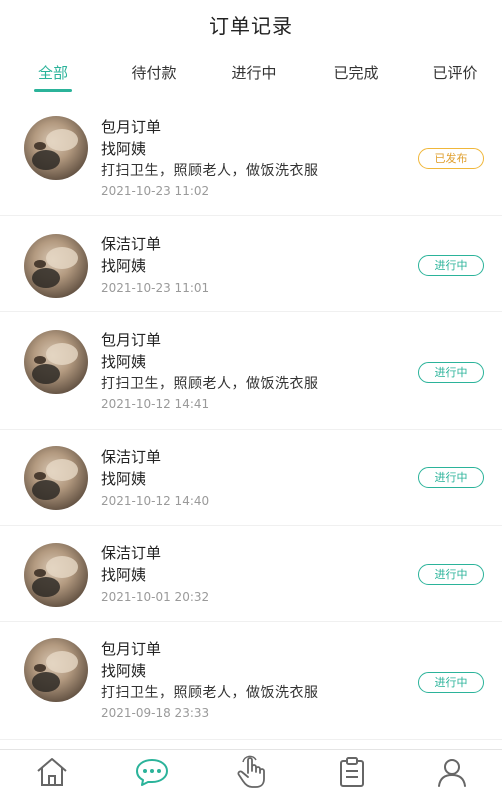 This screenshot has width=502, height=793. What do you see at coordinates (451, 158) in the screenshot?
I see `status-badge: 已发布` at bounding box center [451, 158].